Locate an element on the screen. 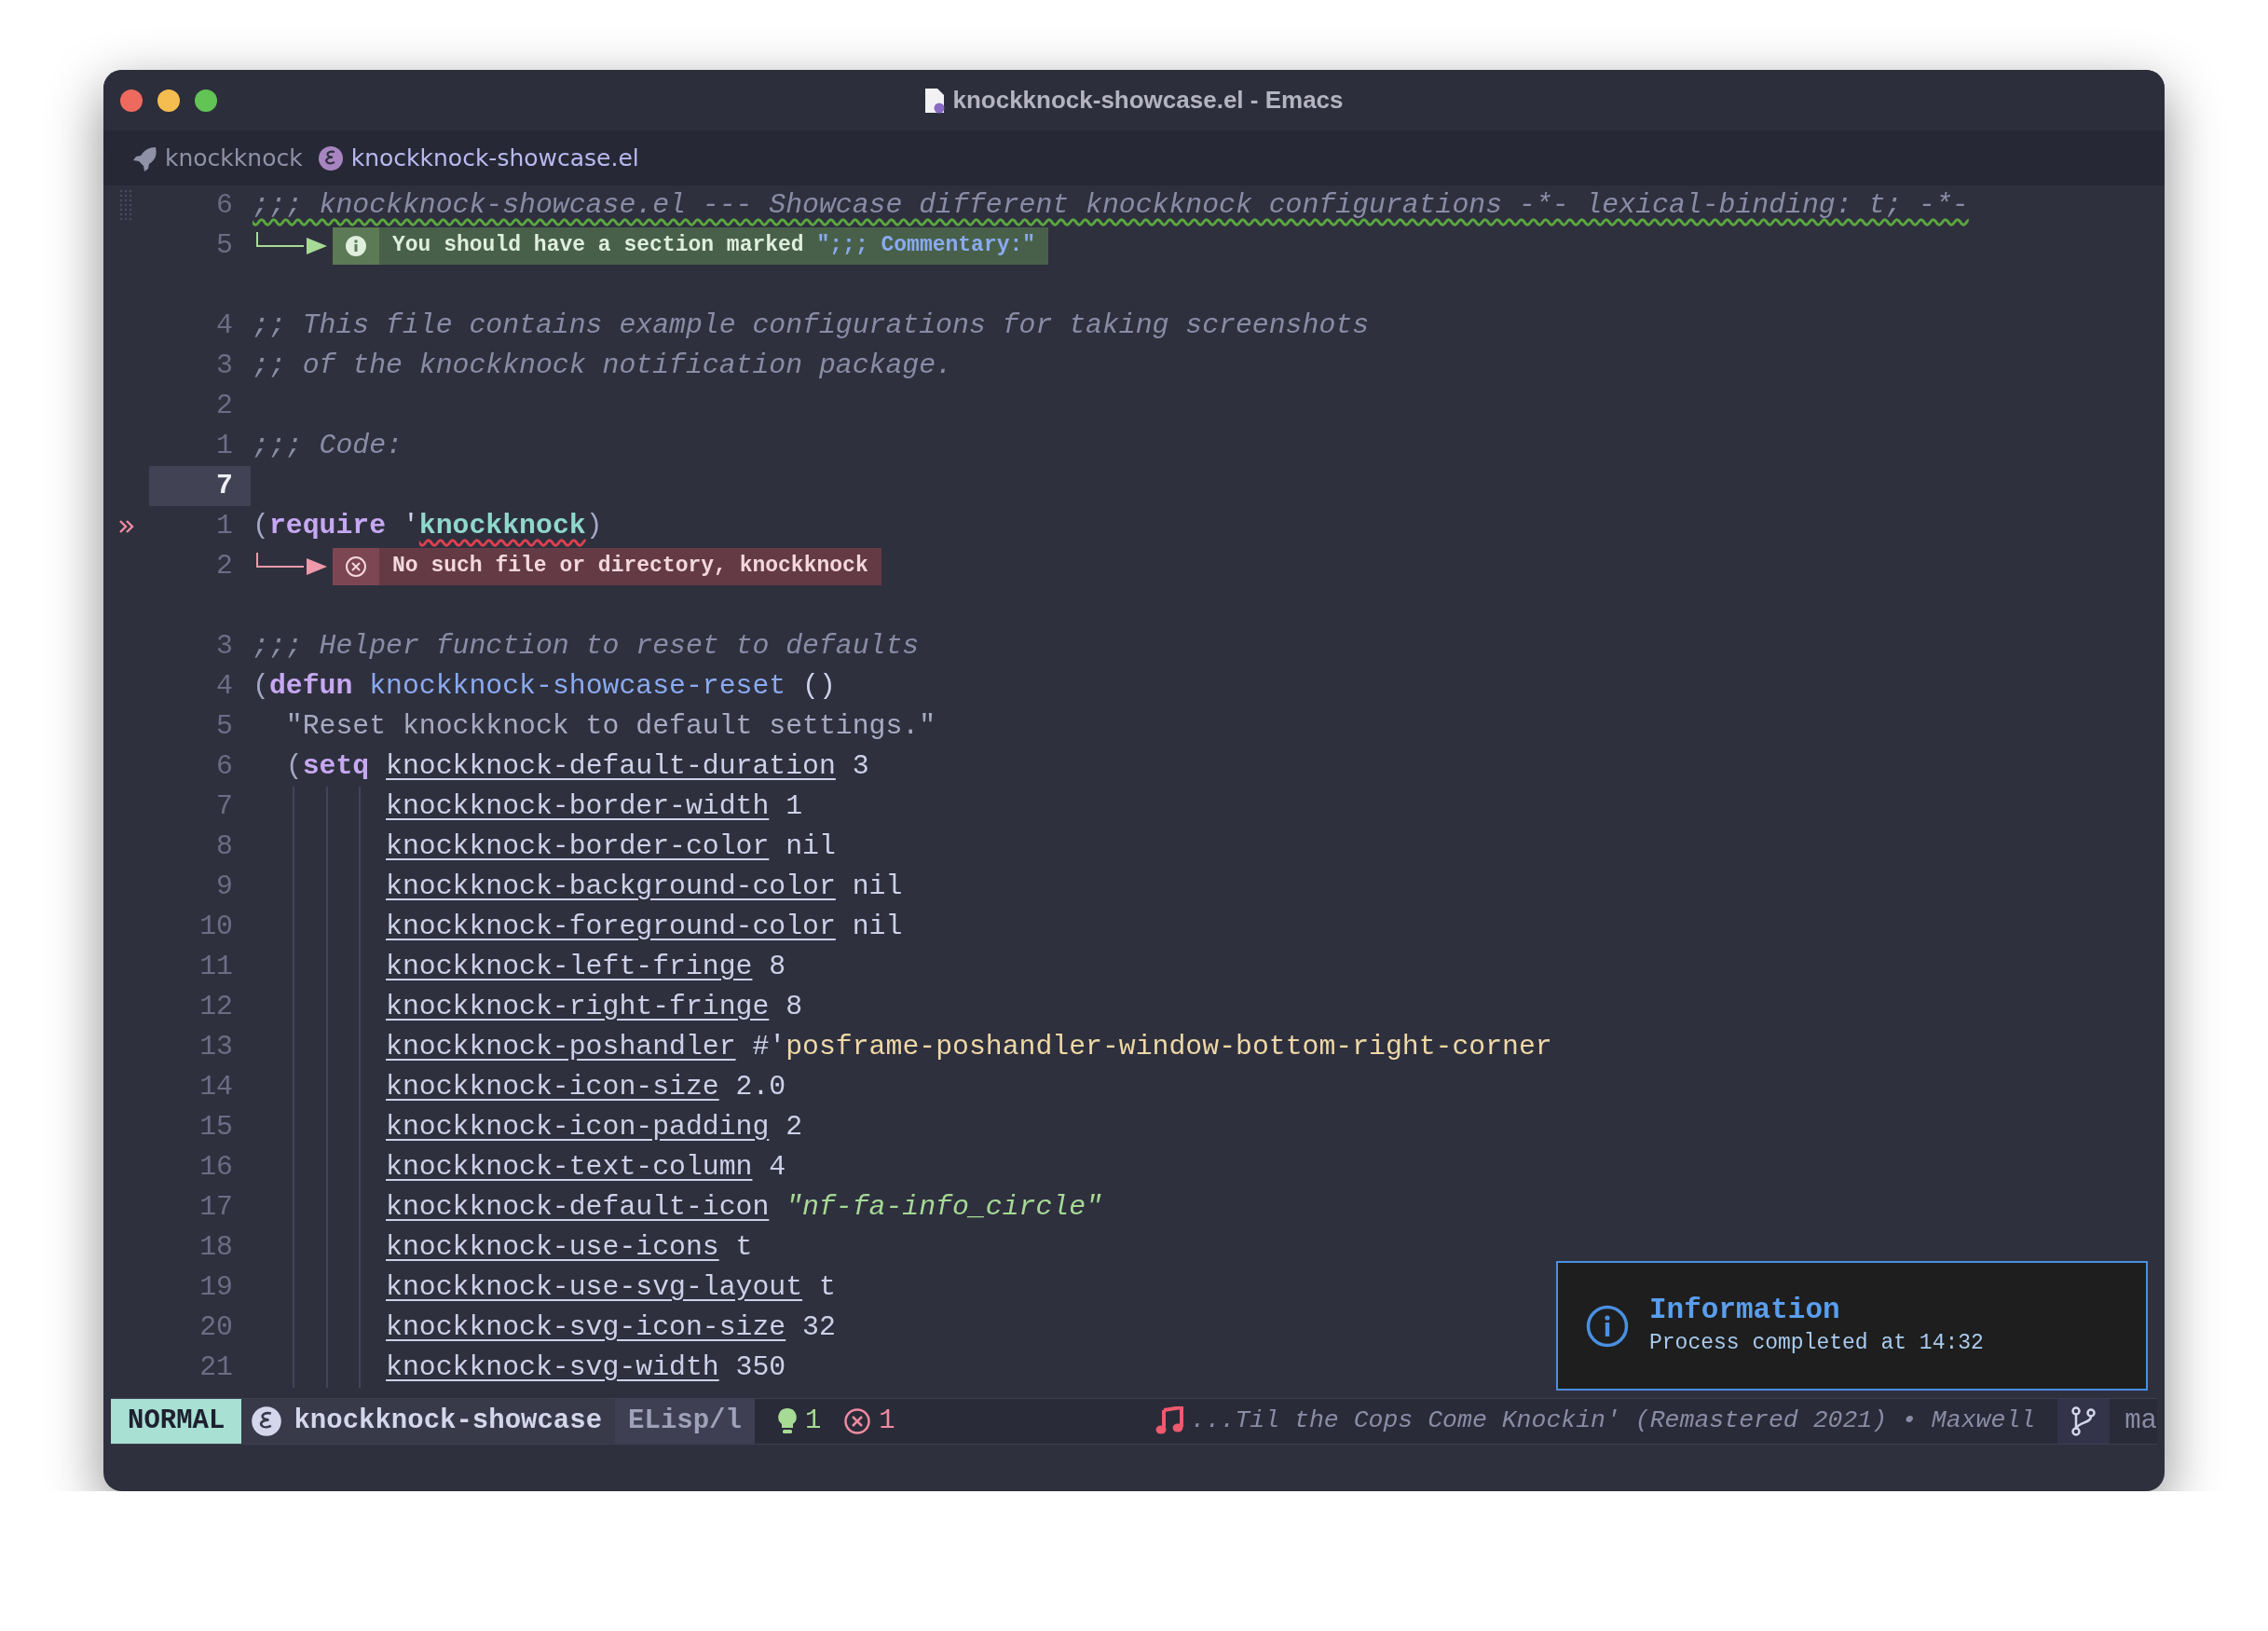 Image resolution: width=2268 pixels, height=1631 pixels. notification-message: Process completed at 14:32 is located at coordinates (1816, 1343).